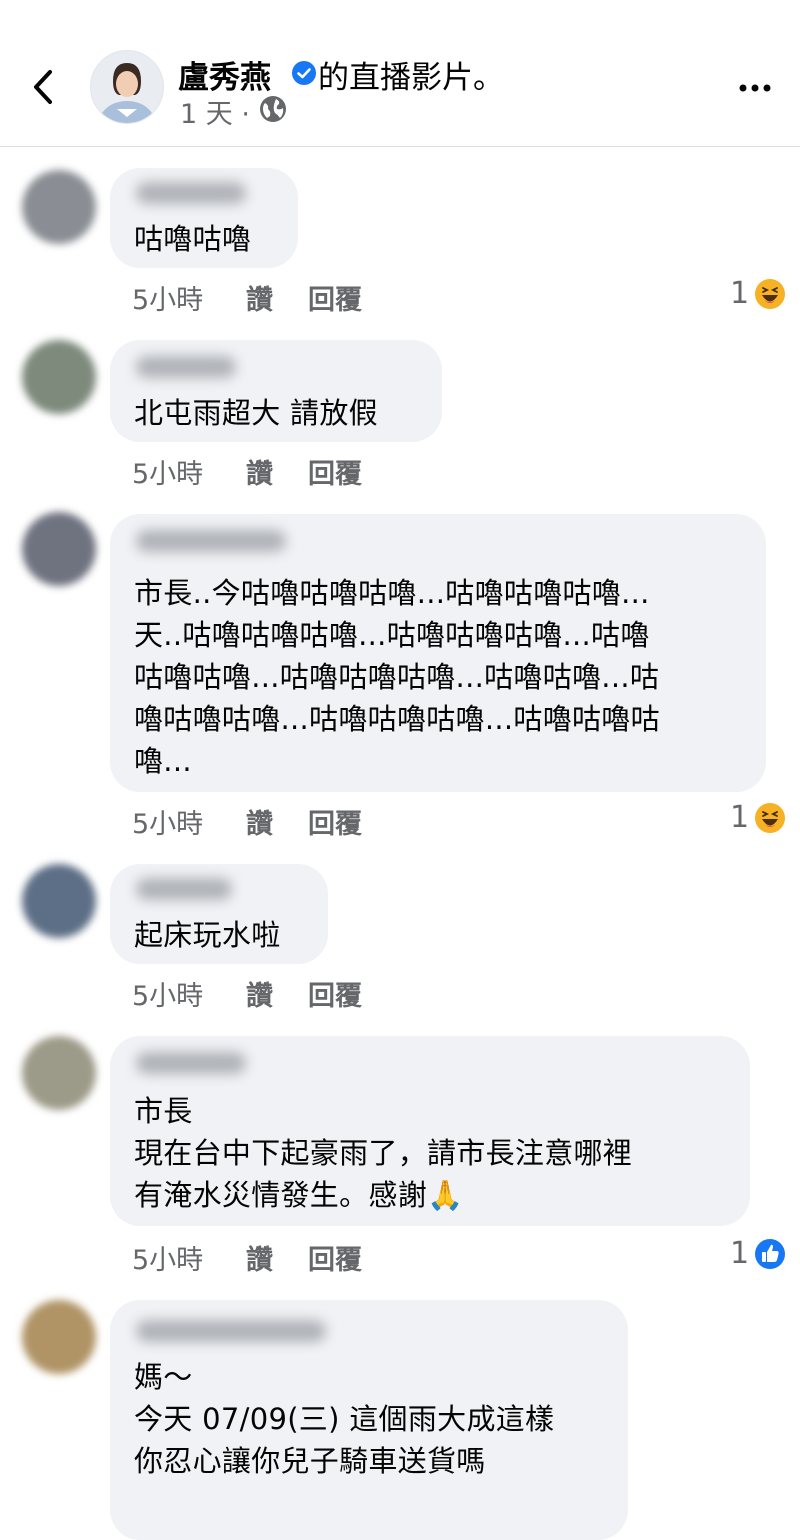 This screenshot has width=800, height=1540. What do you see at coordinates (276, 391) in the screenshot?
I see `comment-bubble: 北屯雨超大 請放假` at bounding box center [276, 391].